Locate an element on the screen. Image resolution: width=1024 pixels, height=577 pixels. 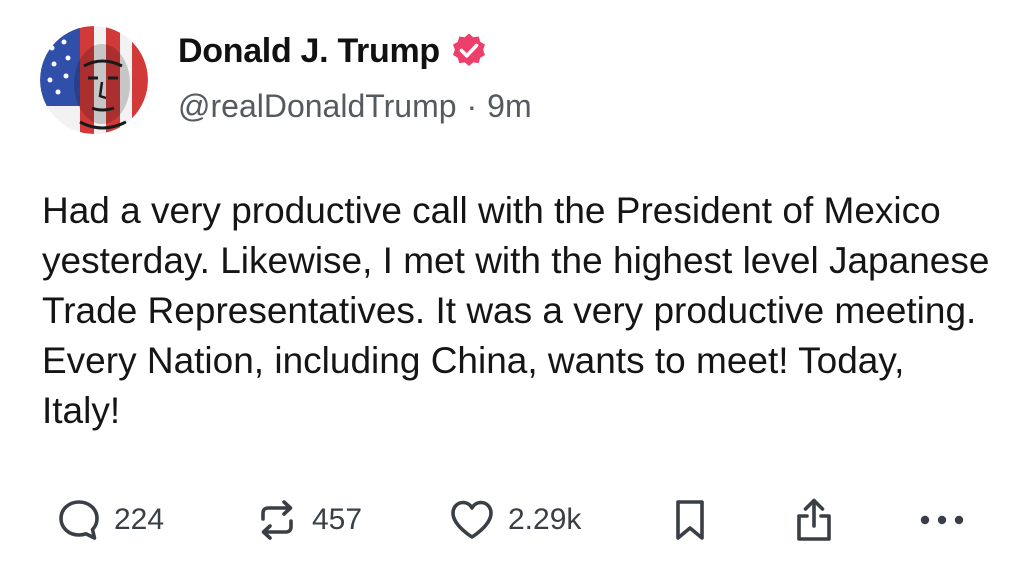
repost-icon is located at coordinates (277, 520).